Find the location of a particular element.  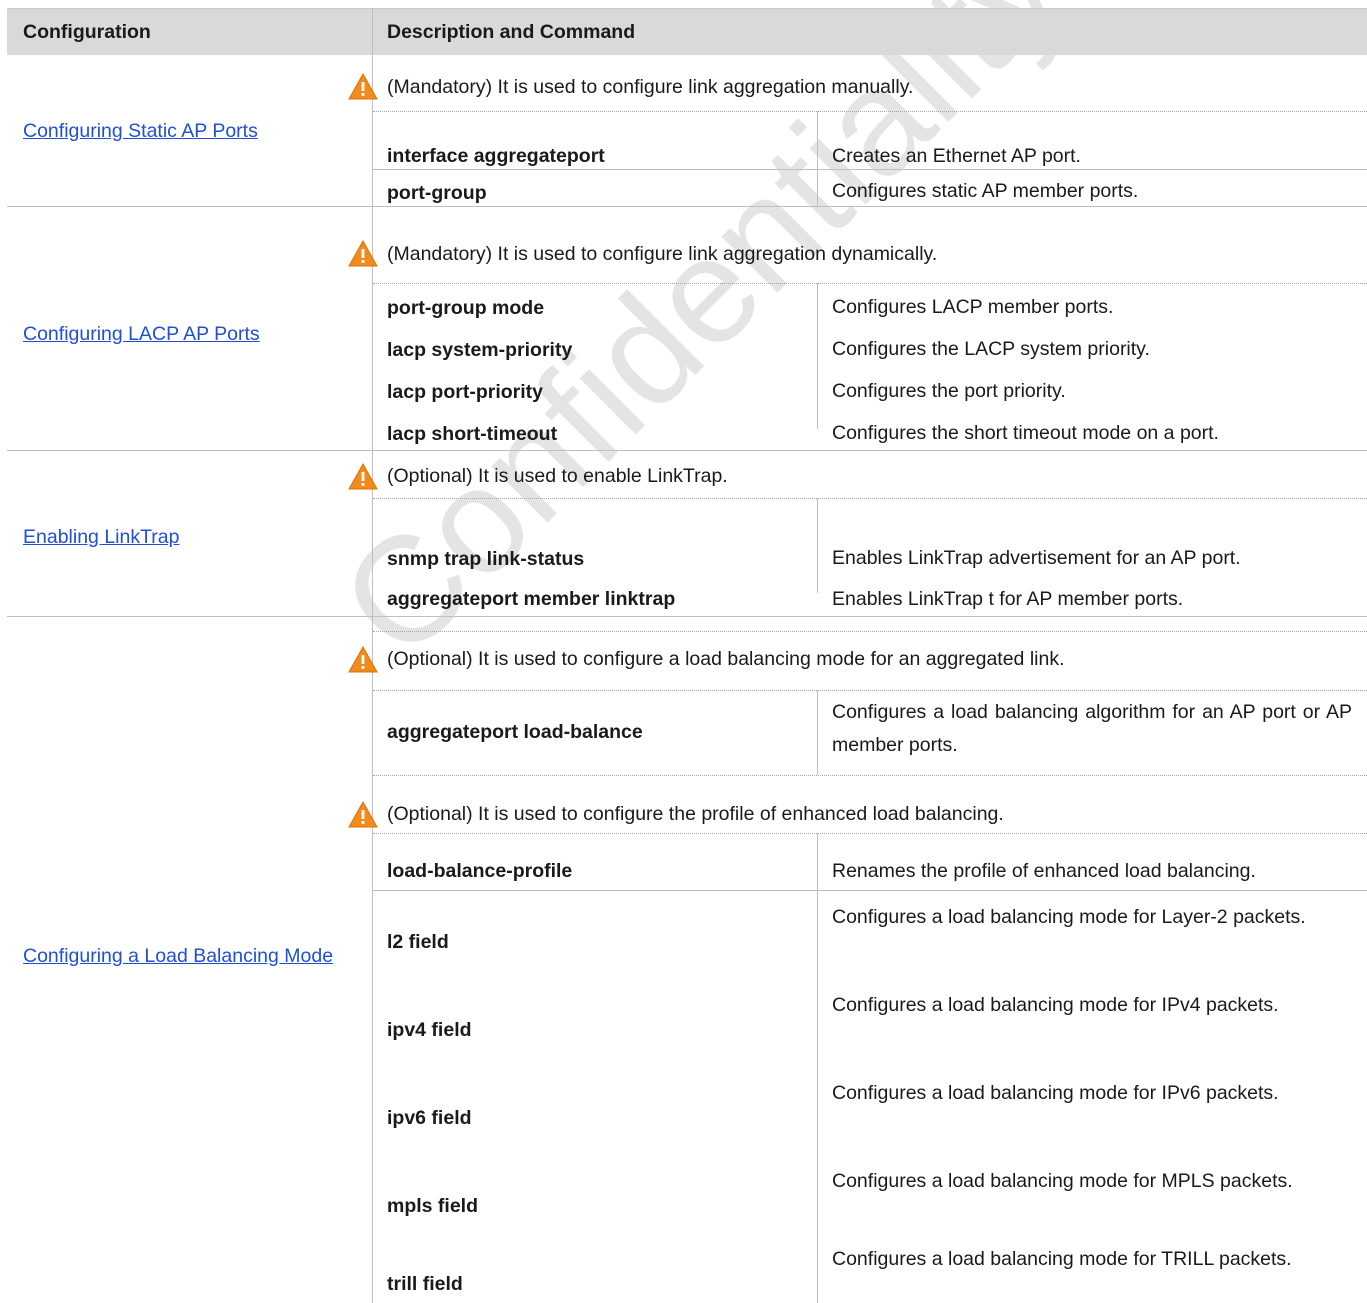

header-description: Description and Command is located at coordinates (511, 32).